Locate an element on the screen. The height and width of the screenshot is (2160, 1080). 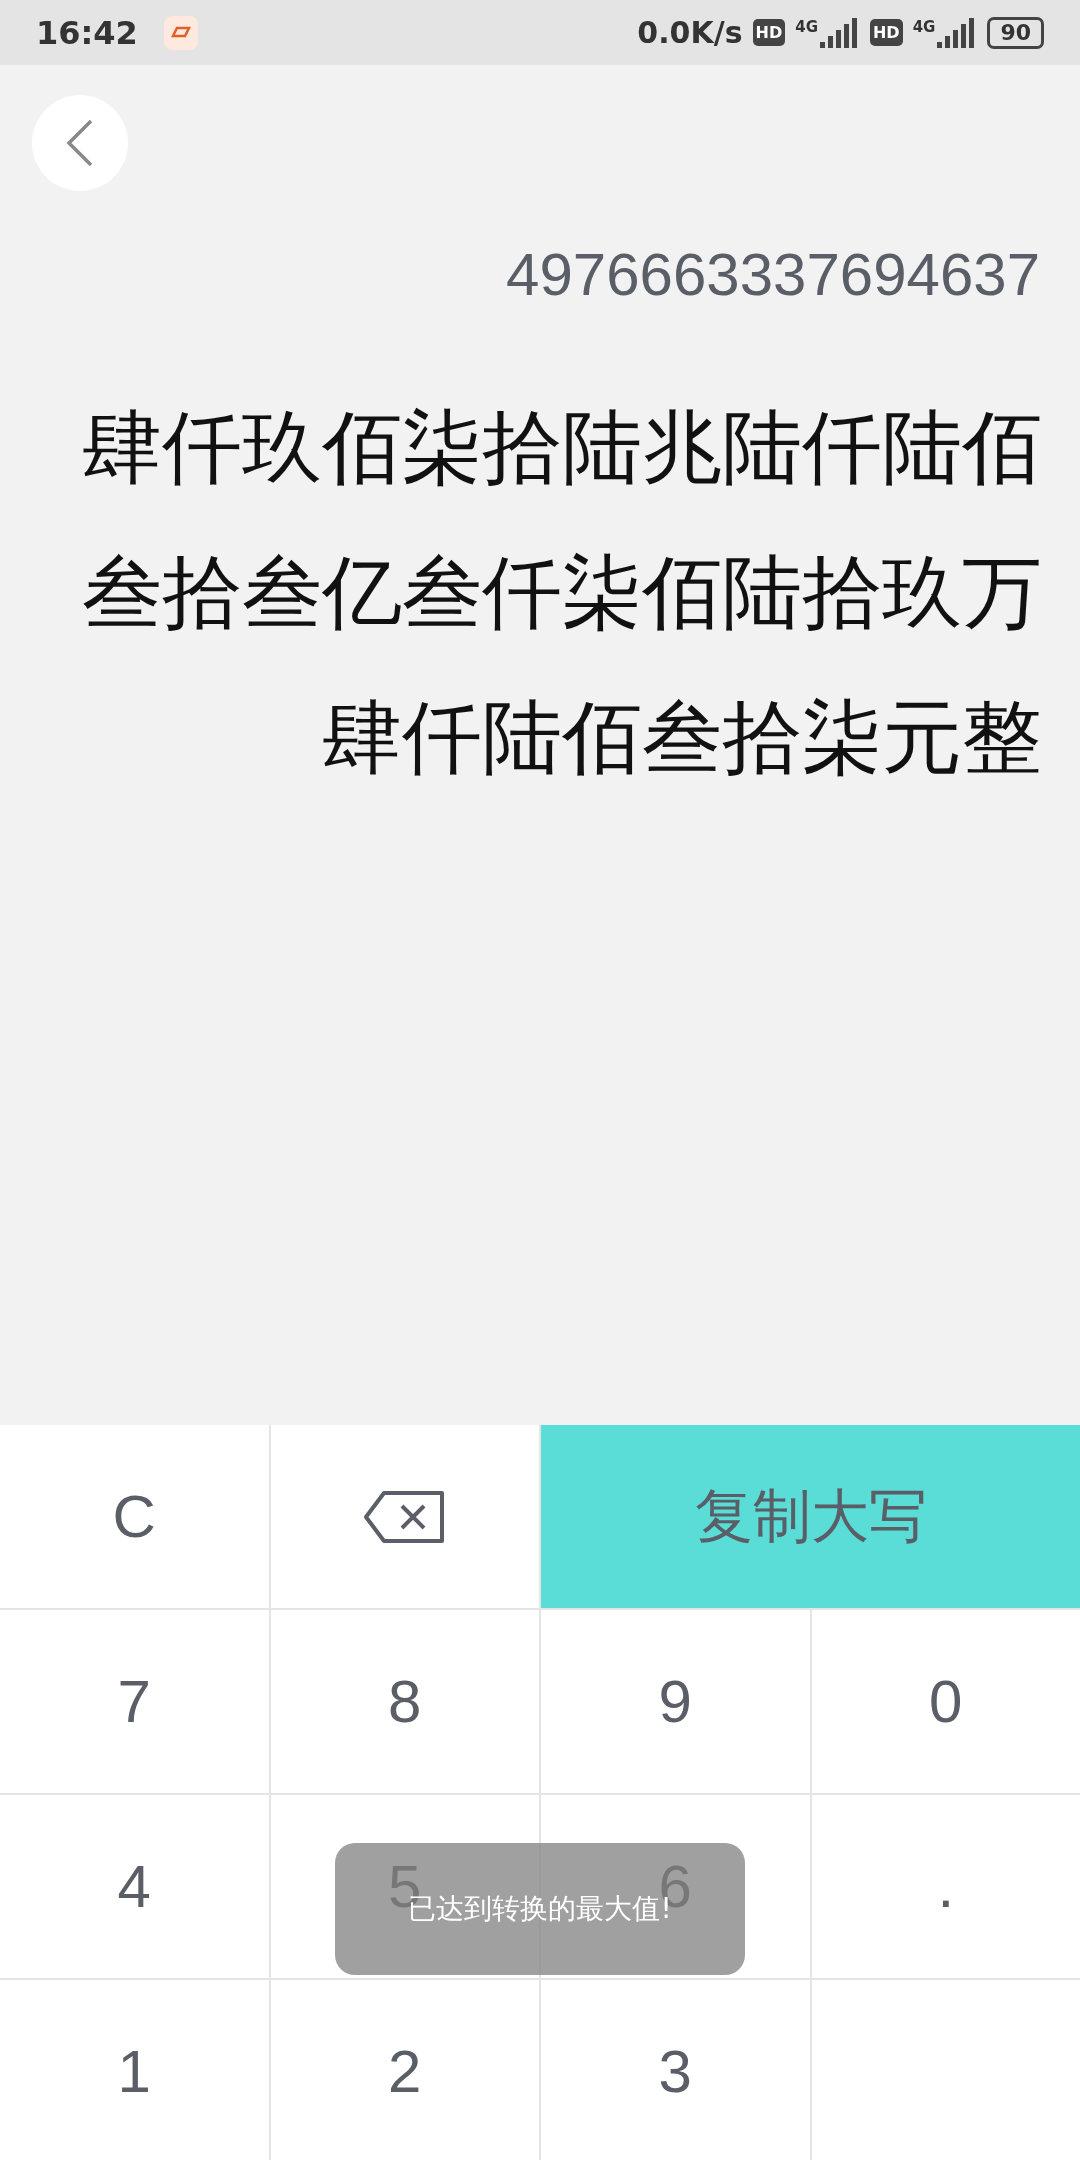
key-button: 1 is located at coordinates (134, 2070).